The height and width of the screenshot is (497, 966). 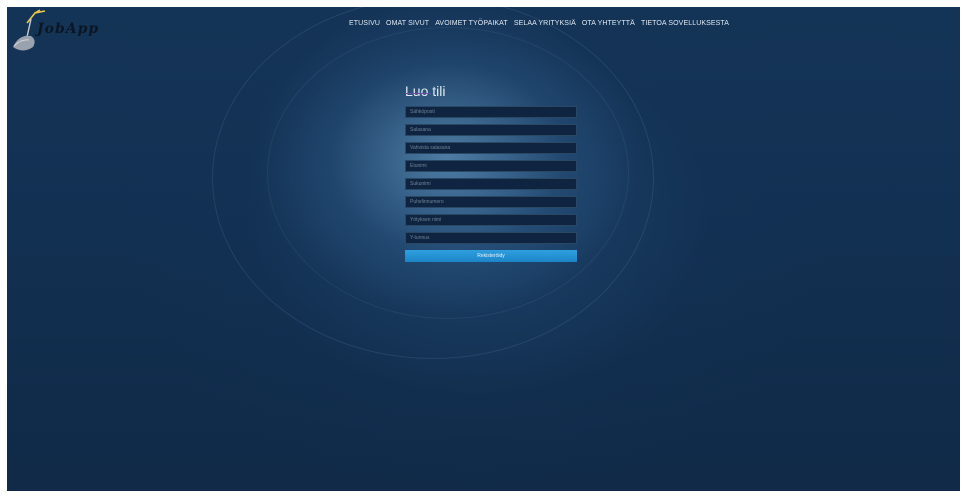 I want to click on register-form: Rekisteröidy, so click(x=491, y=184).